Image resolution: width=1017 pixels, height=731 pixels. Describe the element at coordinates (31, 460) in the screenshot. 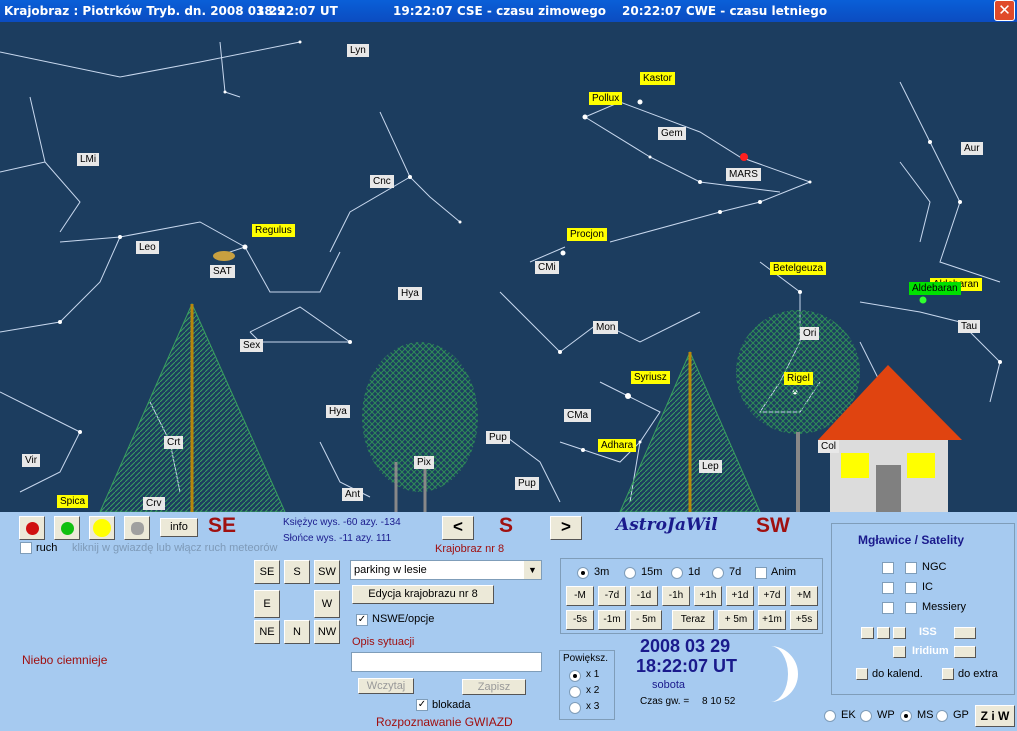

I see `constellation-label: Vir` at that location.